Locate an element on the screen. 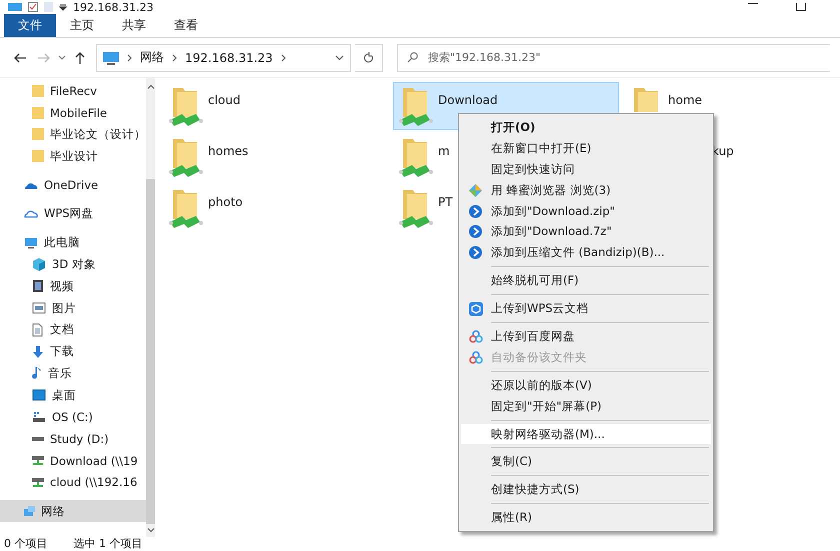 This screenshot has height=551, width=840. folder-name: home is located at coordinates (685, 99).